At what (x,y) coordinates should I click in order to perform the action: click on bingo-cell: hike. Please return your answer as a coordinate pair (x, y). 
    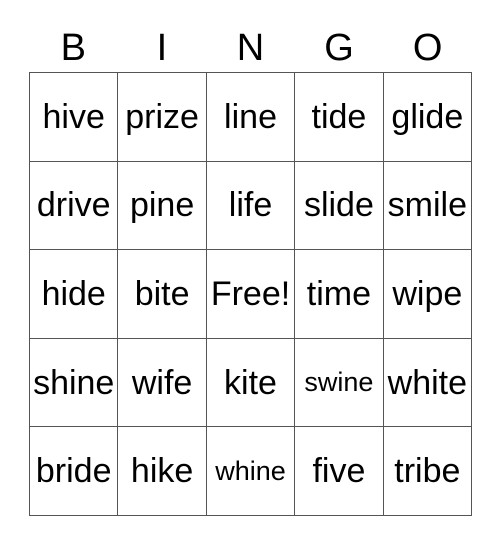
    Looking at the image, I should click on (162, 471).